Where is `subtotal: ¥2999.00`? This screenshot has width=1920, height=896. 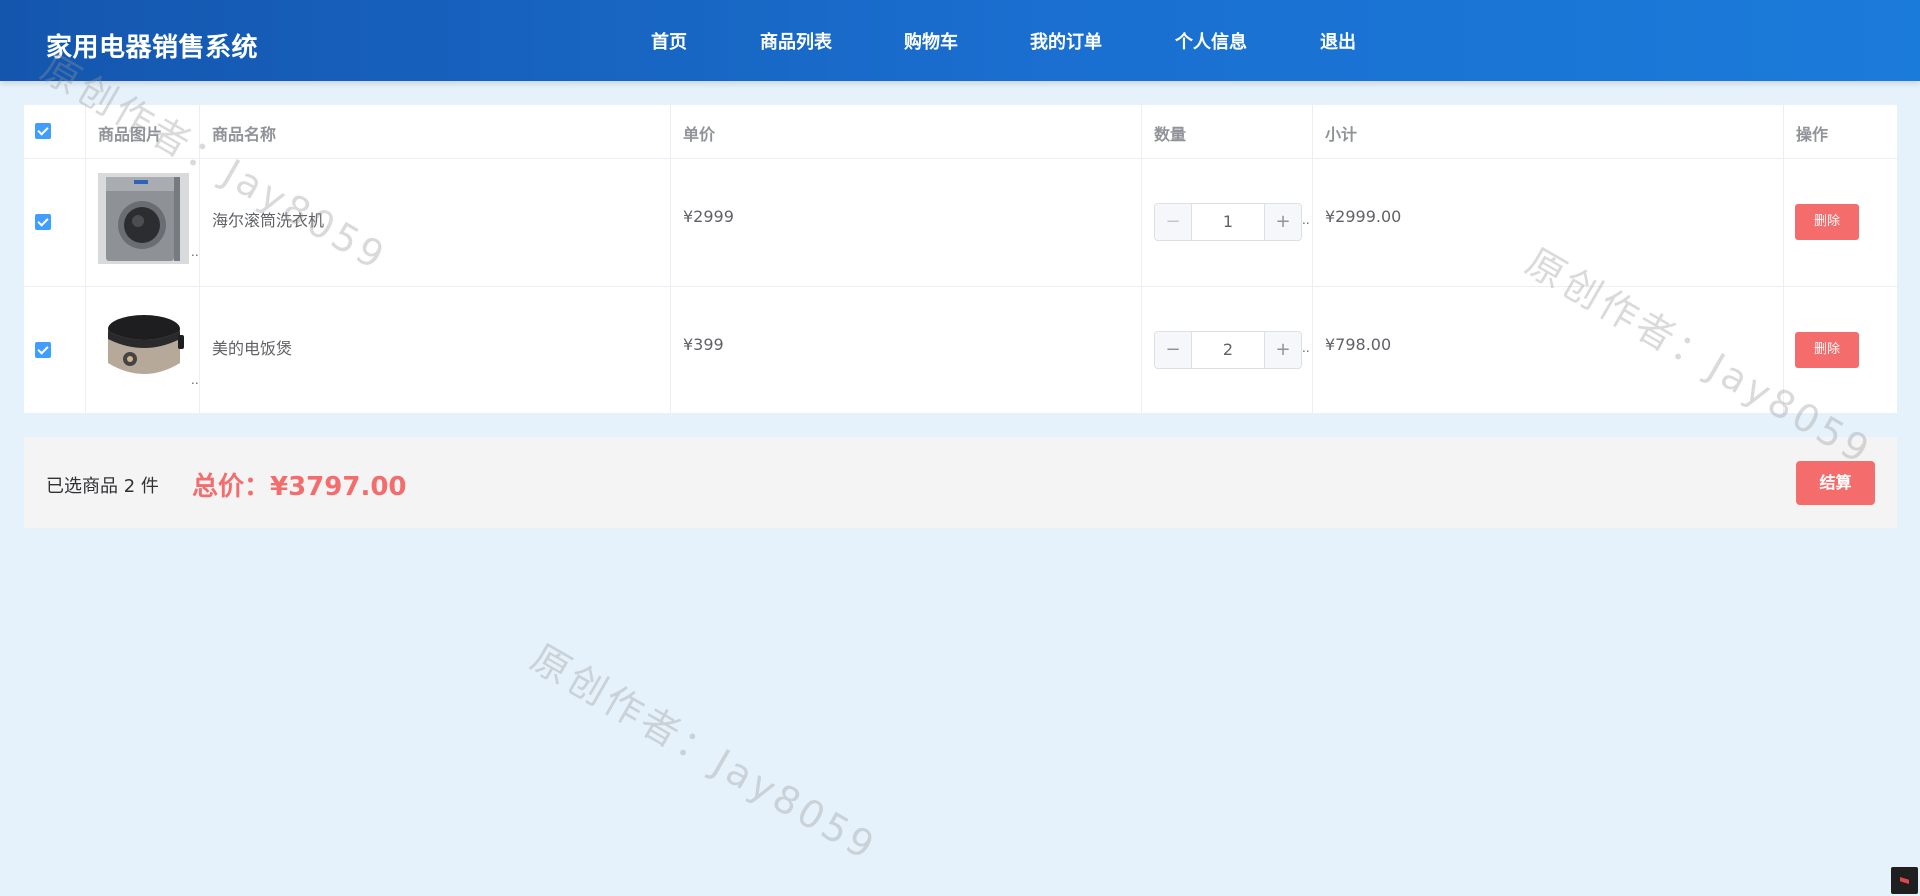
subtotal: ¥2999.00 is located at coordinates (1363, 216).